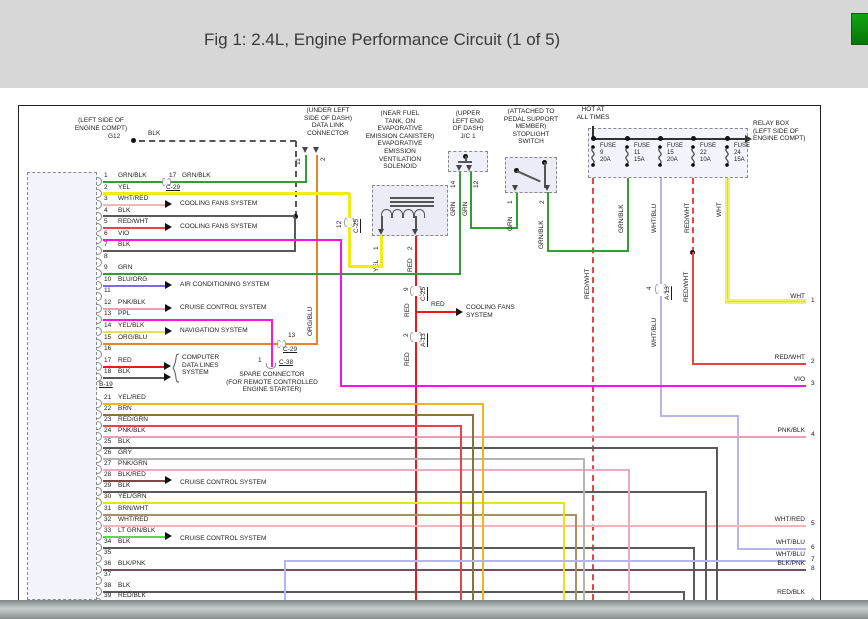 This screenshot has width=868, height=619. What do you see at coordinates (133, 463) in the screenshot?
I see `row-color: PNK/GRN` at bounding box center [133, 463].